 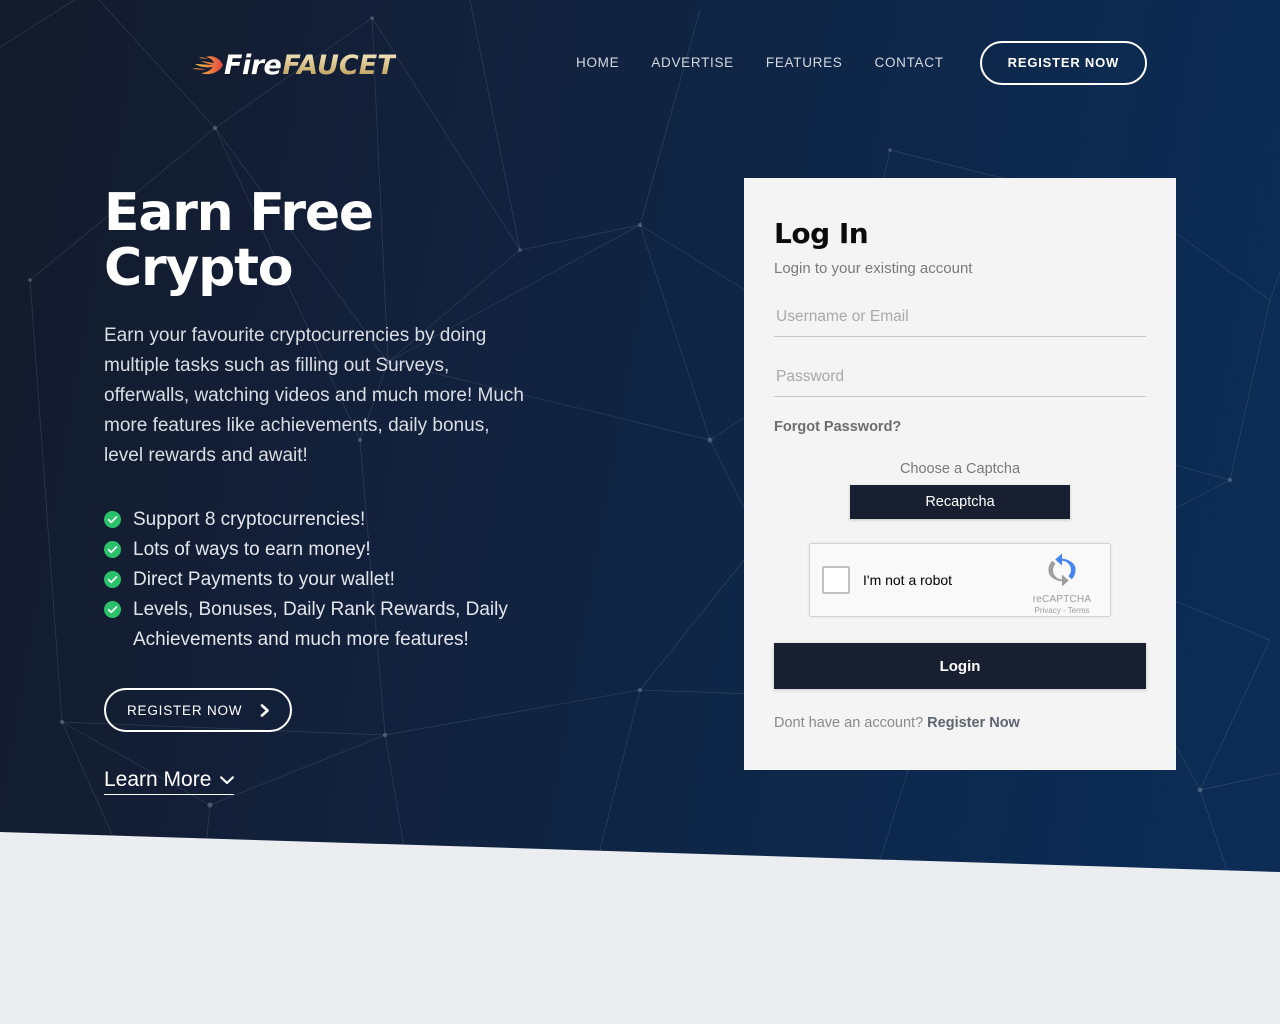 What do you see at coordinates (836, 580) in the screenshot?
I see `recaptcha-checkbox` at bounding box center [836, 580].